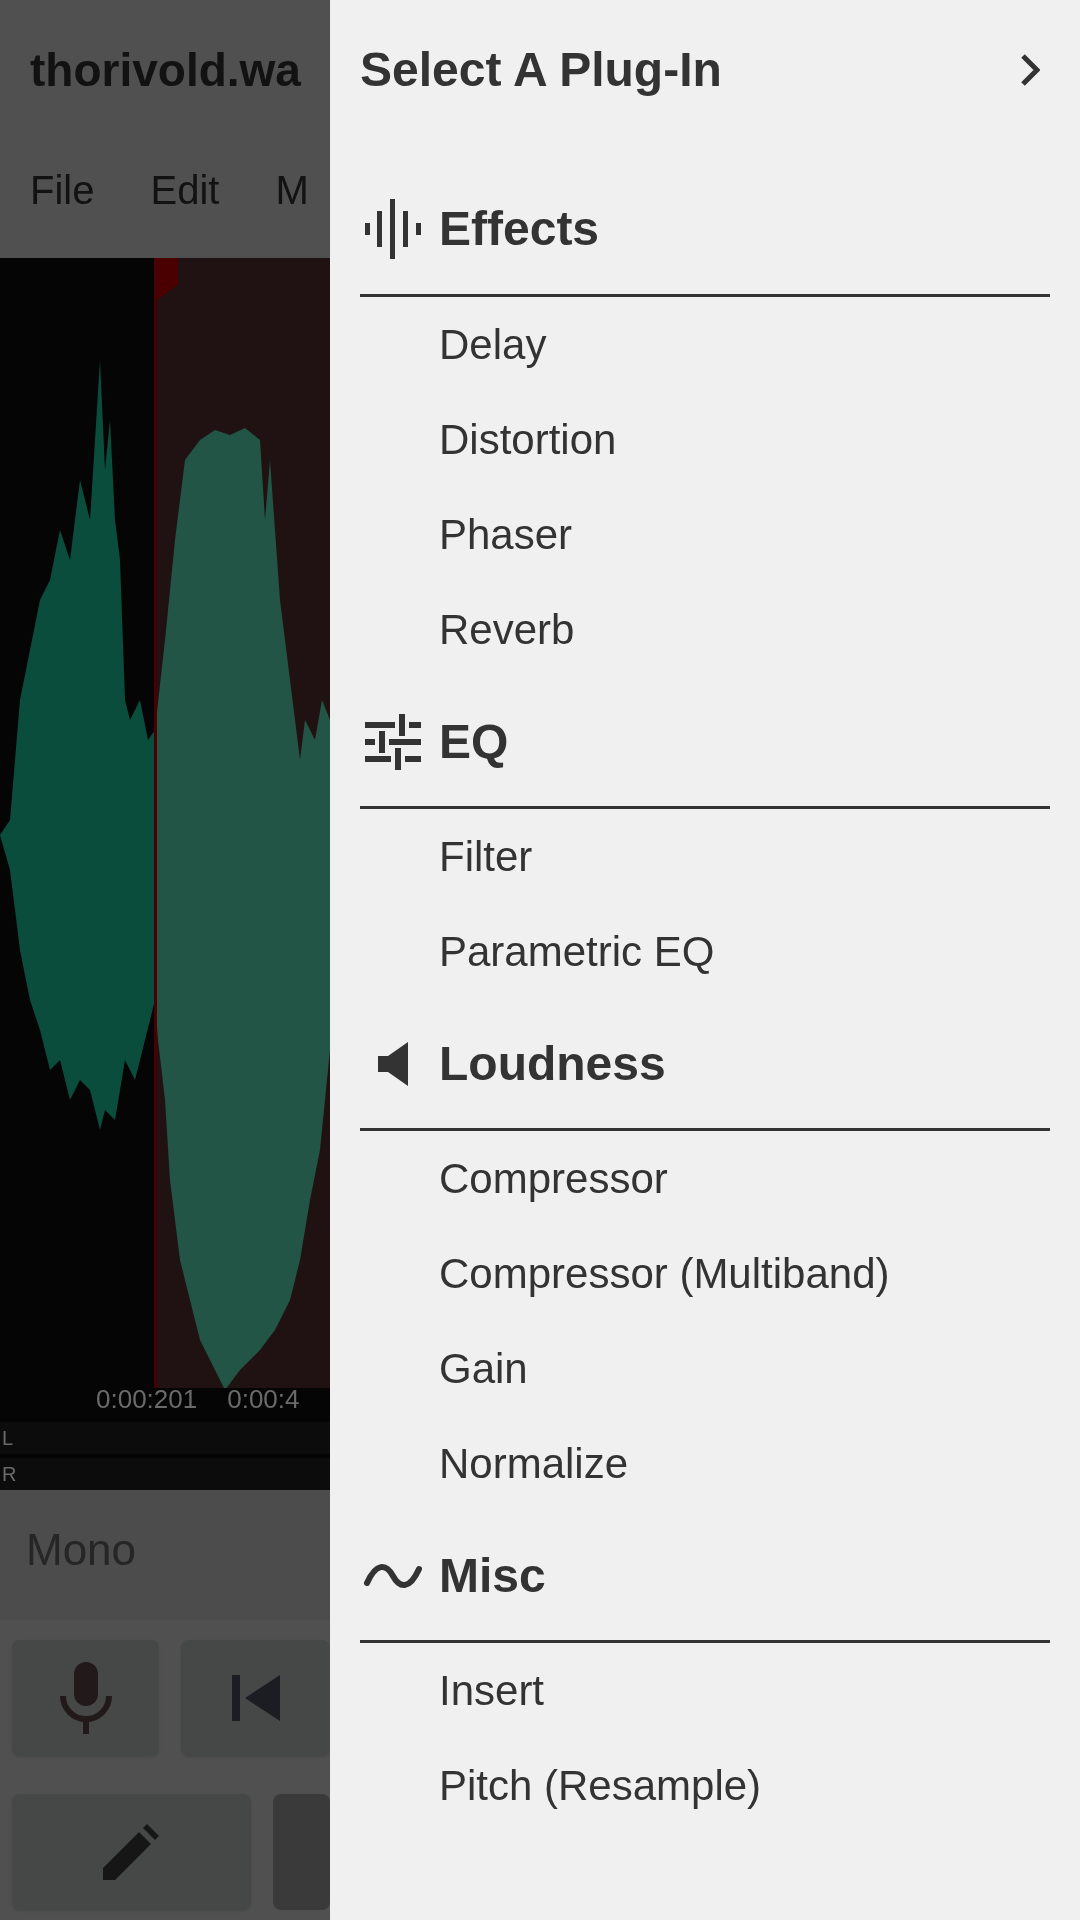 This screenshot has width=1080, height=1920. What do you see at coordinates (165, 70) in the screenshot?
I see `file-title: thorivold.wa` at bounding box center [165, 70].